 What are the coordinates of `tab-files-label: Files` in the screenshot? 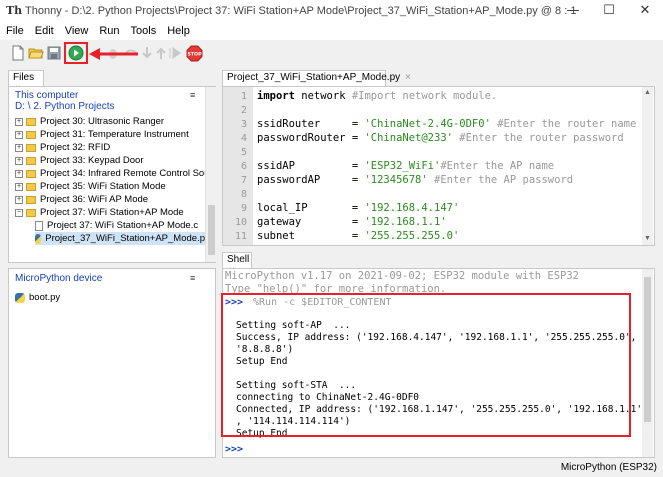 It's located at (24, 77).